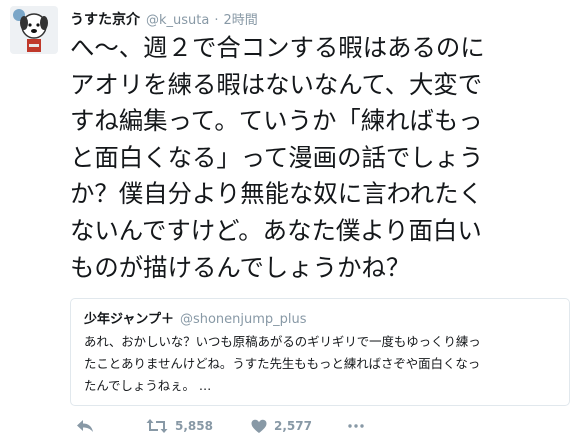 The height and width of the screenshot is (448, 588). I want to click on quoted-user-handle: @shonenjump_plus, so click(243, 319).